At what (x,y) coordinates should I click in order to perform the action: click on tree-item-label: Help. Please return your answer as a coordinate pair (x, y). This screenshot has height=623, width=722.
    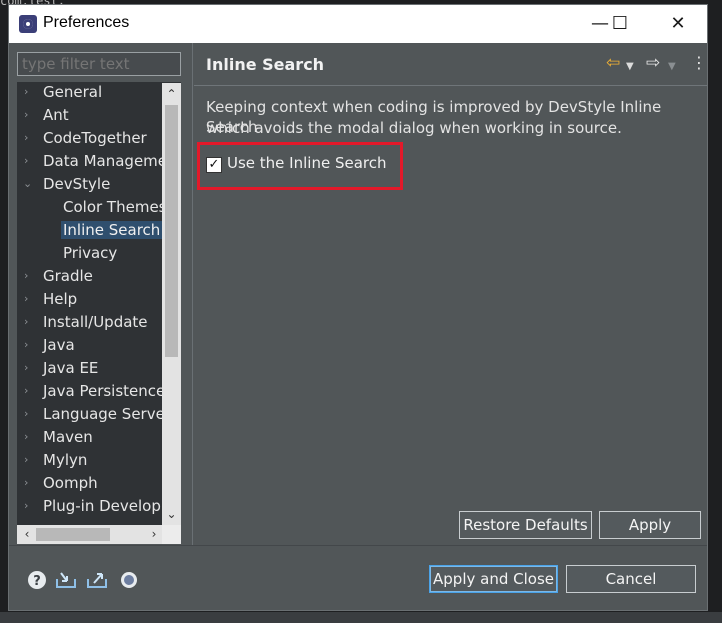
    Looking at the image, I should click on (60, 299).